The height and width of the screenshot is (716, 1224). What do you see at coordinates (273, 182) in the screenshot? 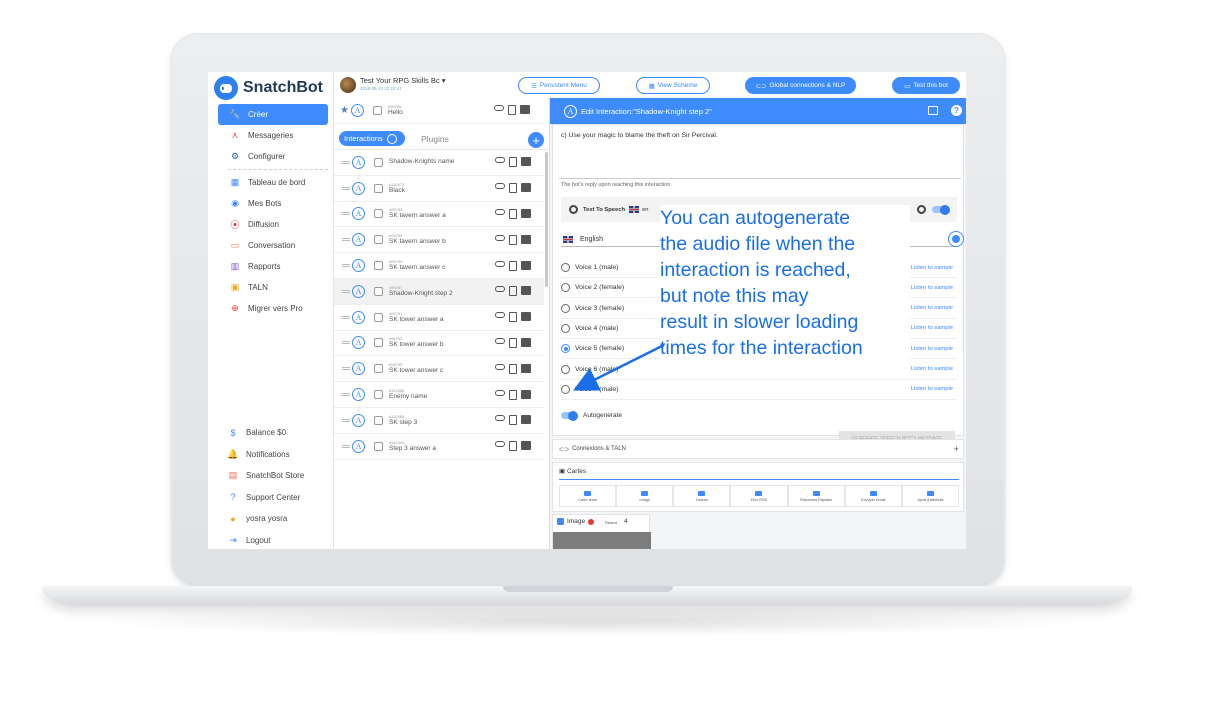
I see `sidebar-item-tableau-de-bord: ▦ Tableau de bord` at bounding box center [273, 182].